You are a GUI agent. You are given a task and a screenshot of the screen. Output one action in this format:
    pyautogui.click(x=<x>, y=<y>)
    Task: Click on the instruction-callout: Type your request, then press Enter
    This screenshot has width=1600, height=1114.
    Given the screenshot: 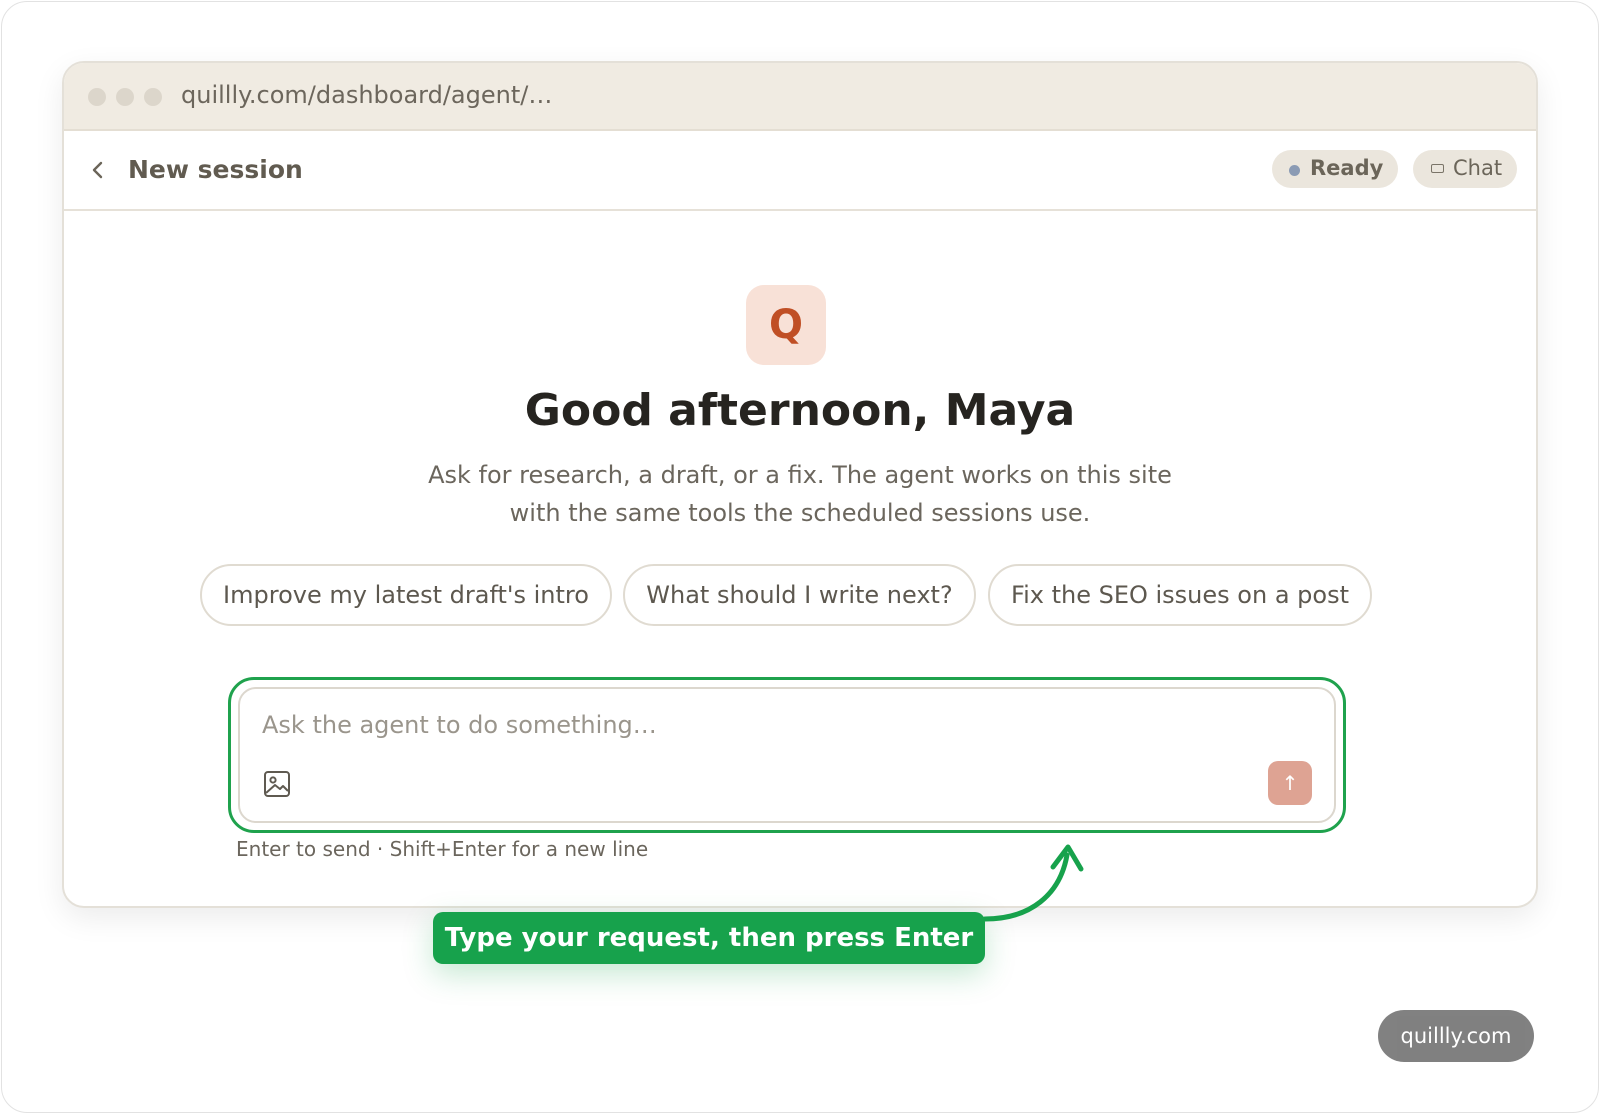 What is the action you would take?
    pyautogui.click(x=709, y=938)
    